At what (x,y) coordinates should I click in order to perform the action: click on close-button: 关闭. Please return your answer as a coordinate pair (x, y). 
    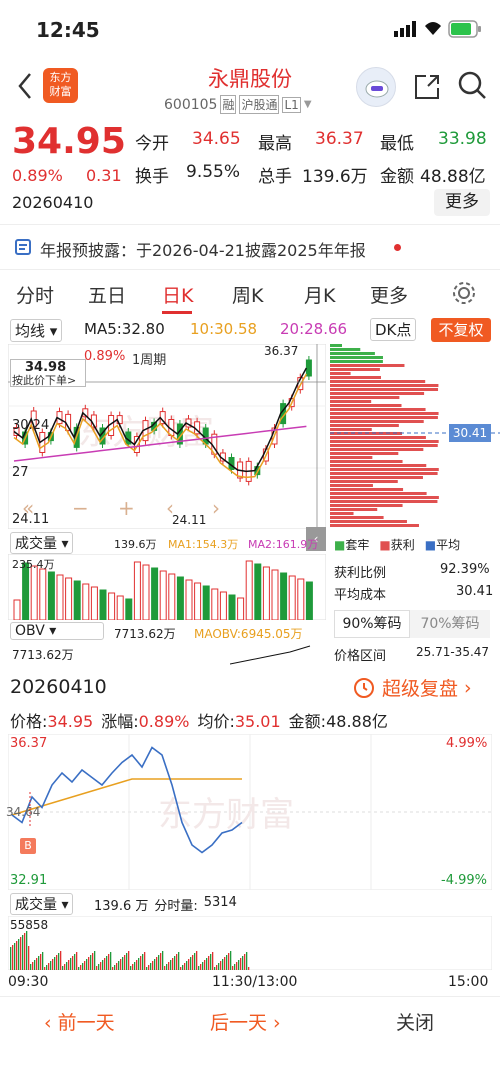
    Looking at the image, I should click on (415, 1021).